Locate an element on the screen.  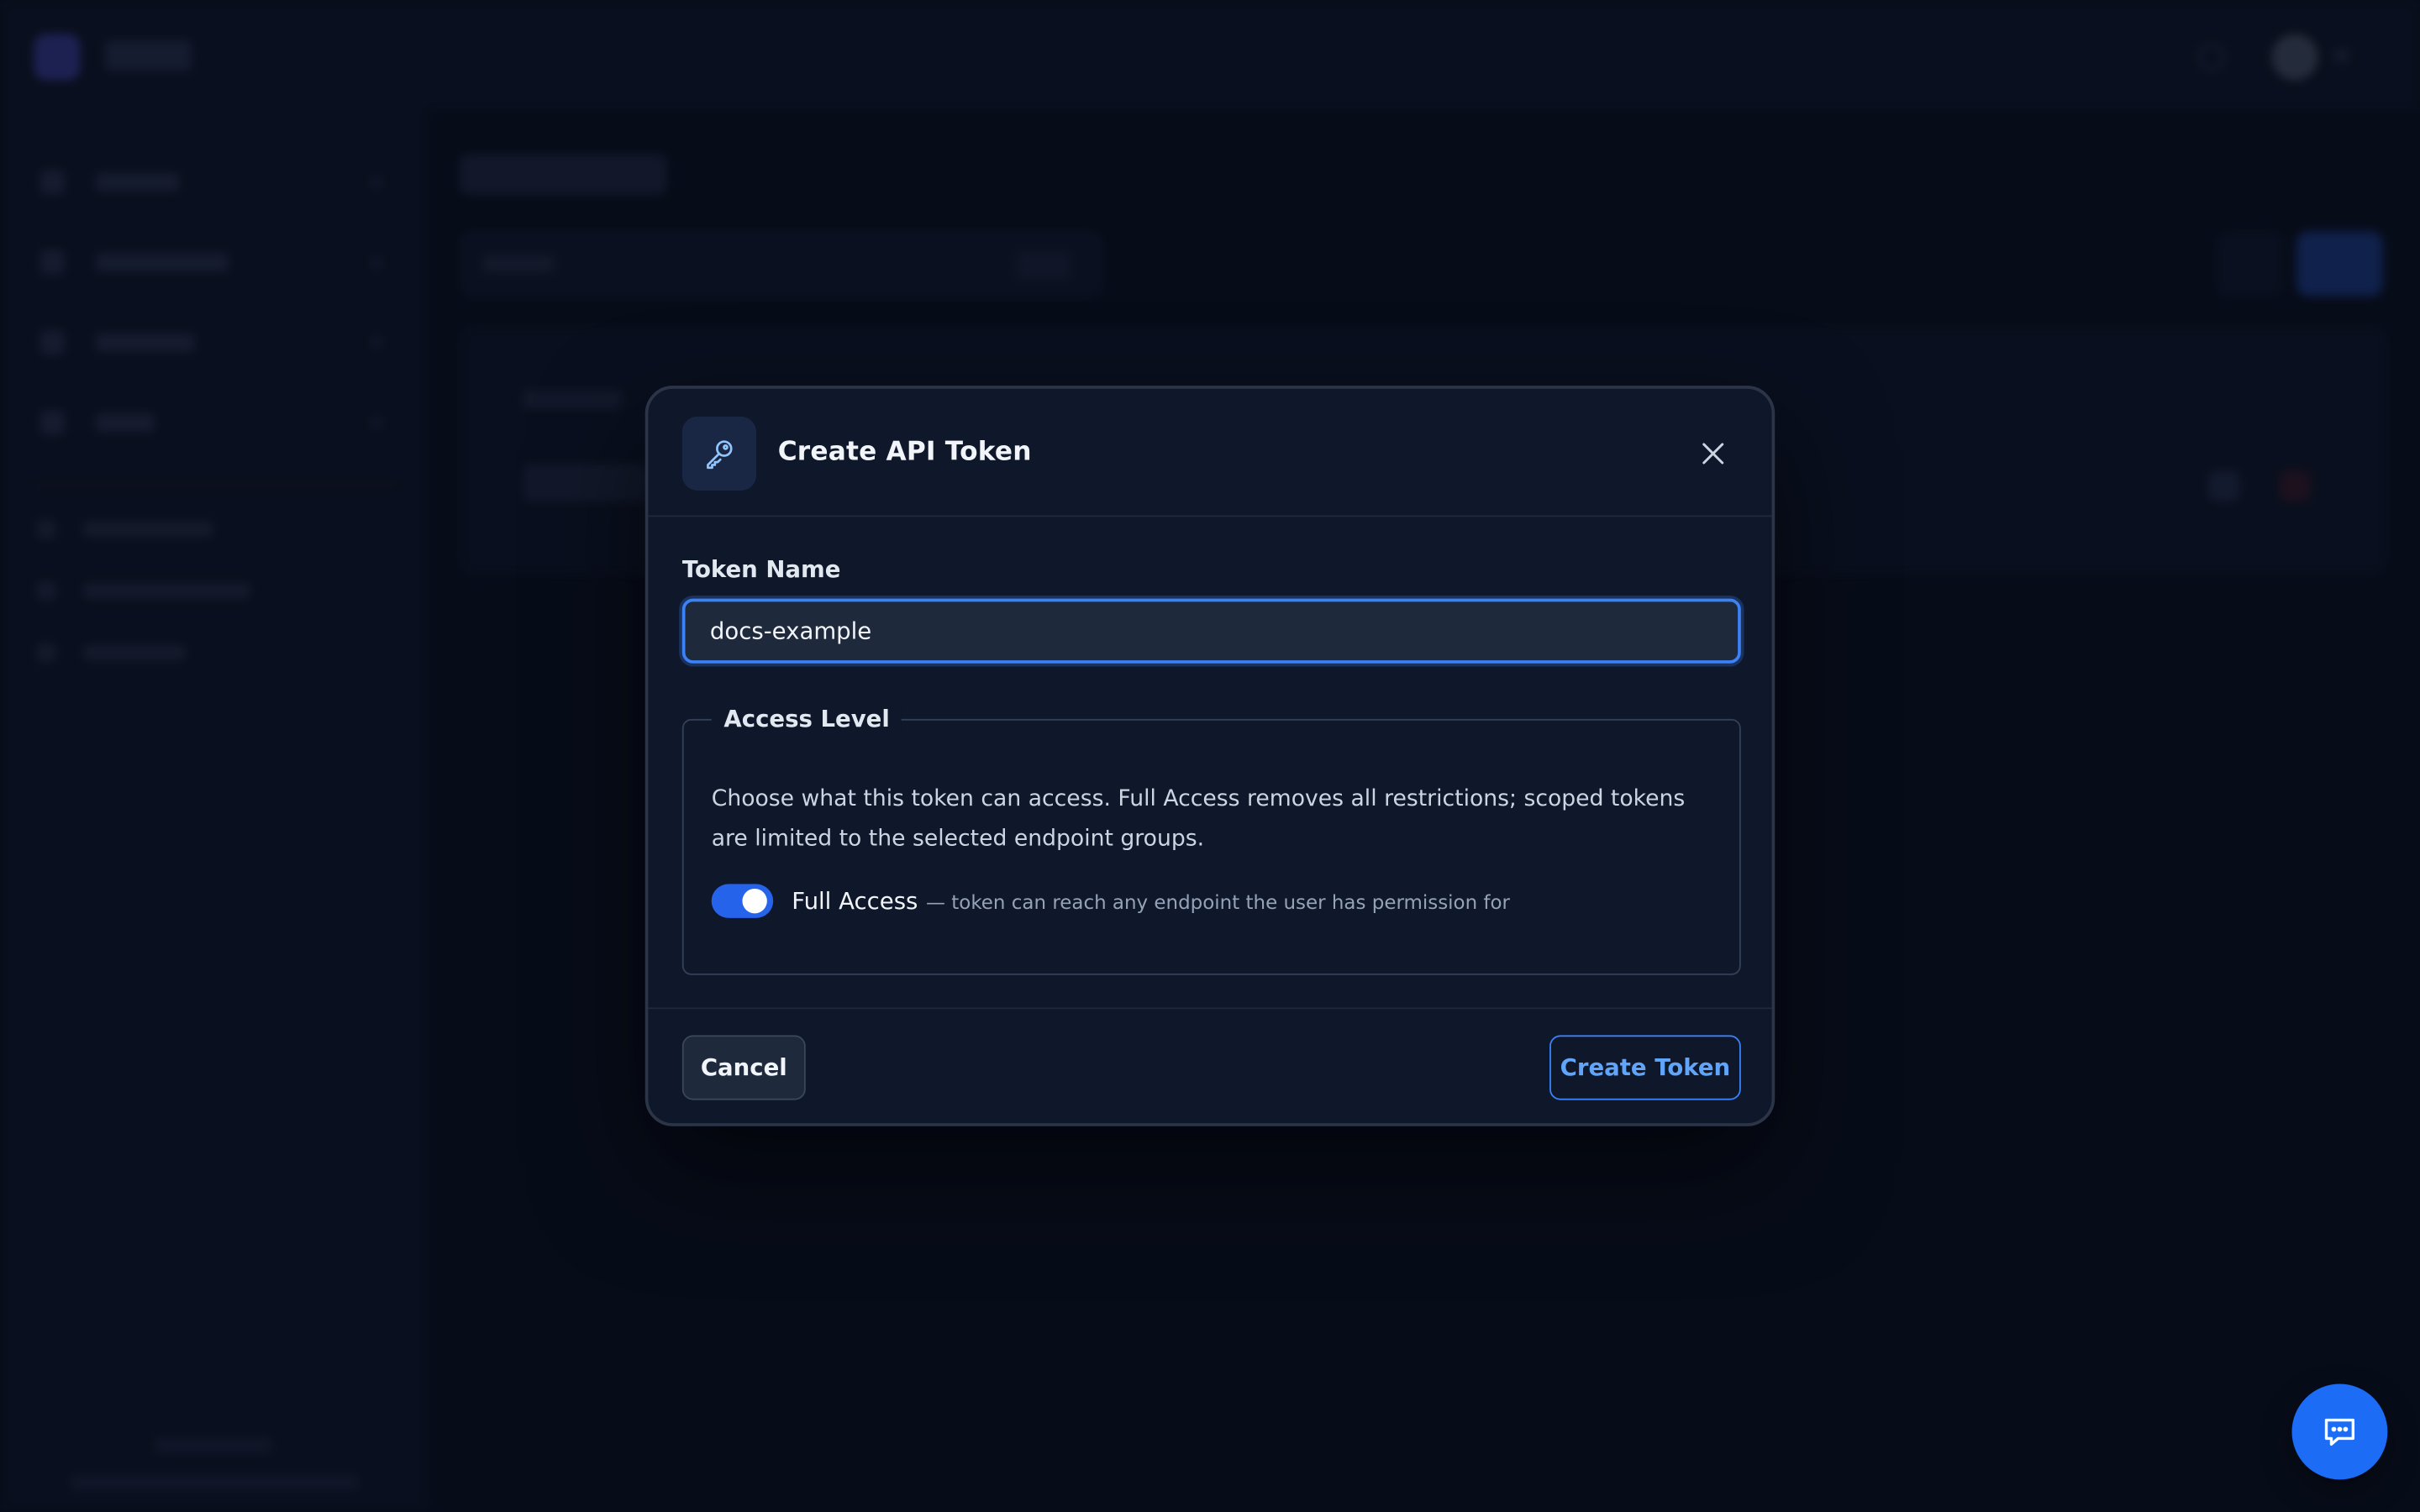
close-icon is located at coordinates (1713, 454).